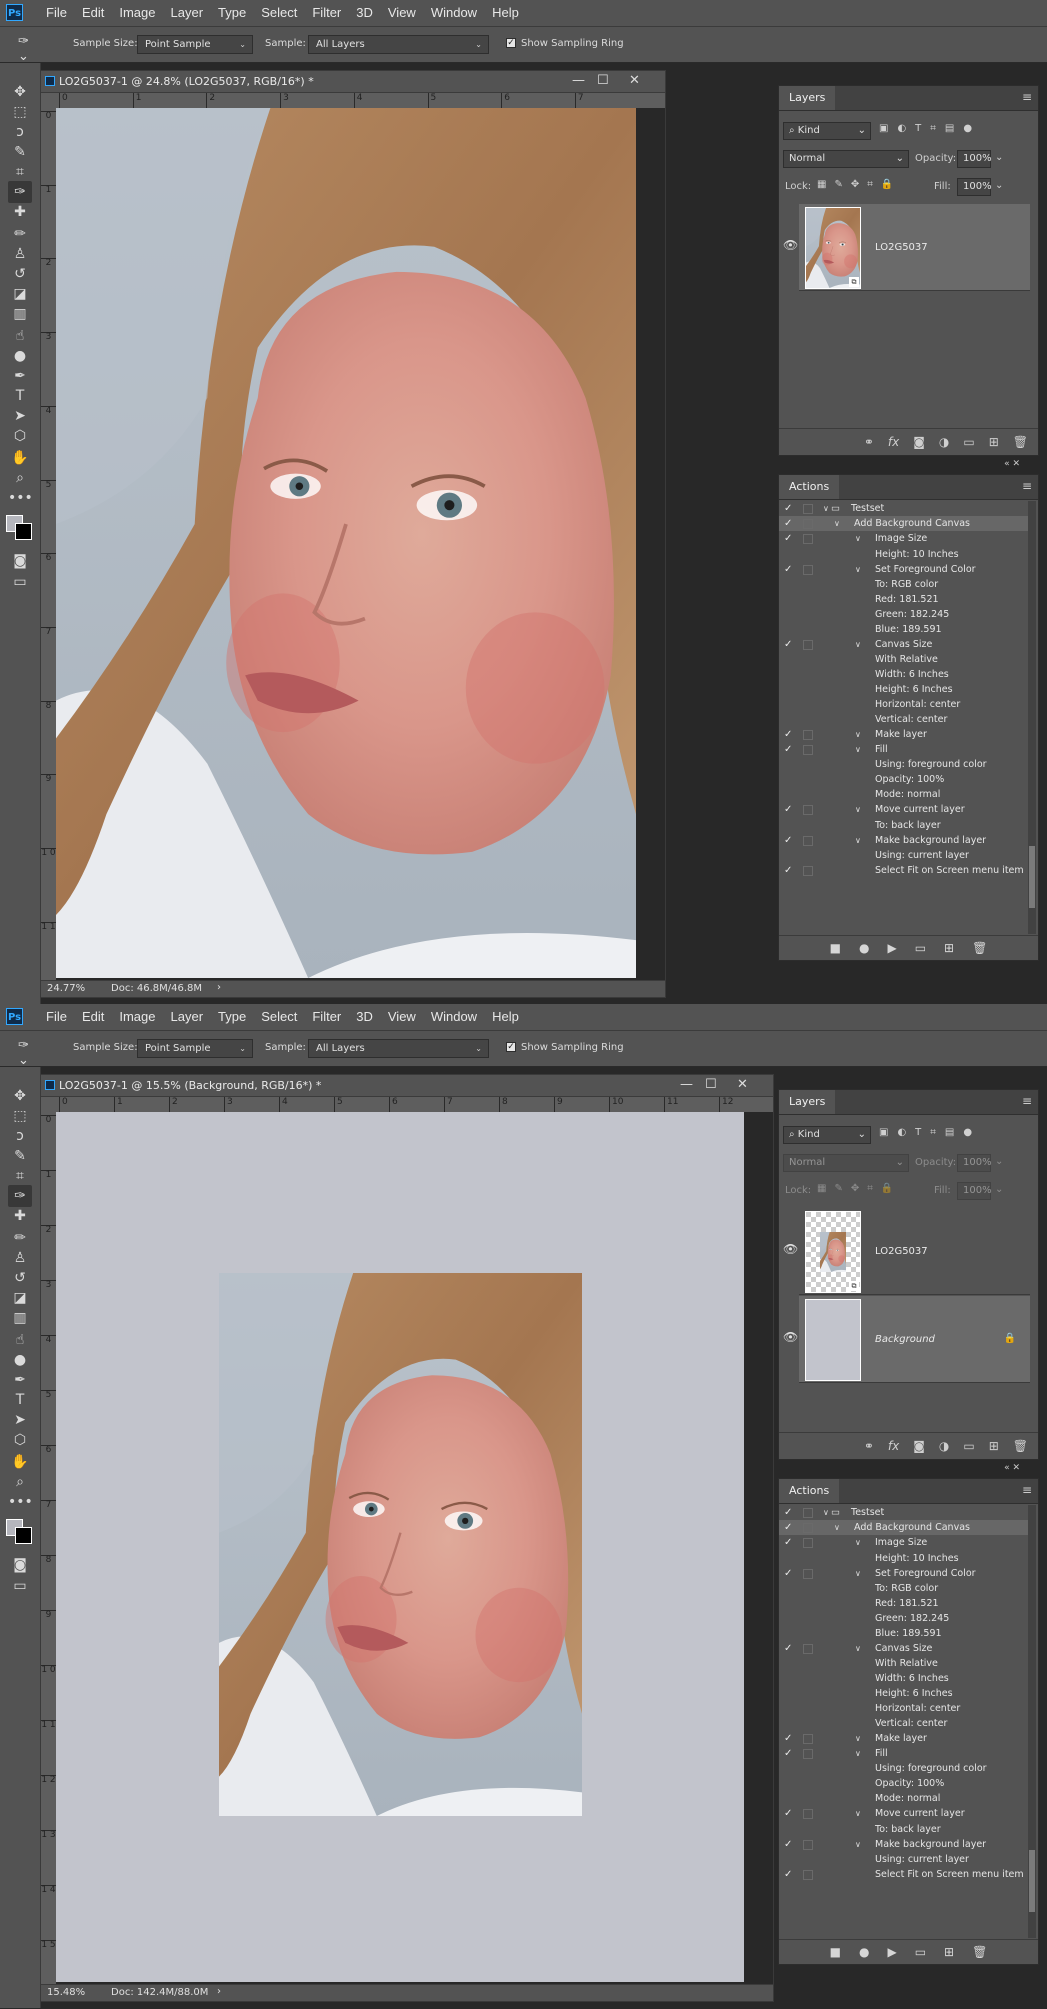  What do you see at coordinates (66, 1992) in the screenshot?
I see `zoom-level: 15.48%` at bounding box center [66, 1992].